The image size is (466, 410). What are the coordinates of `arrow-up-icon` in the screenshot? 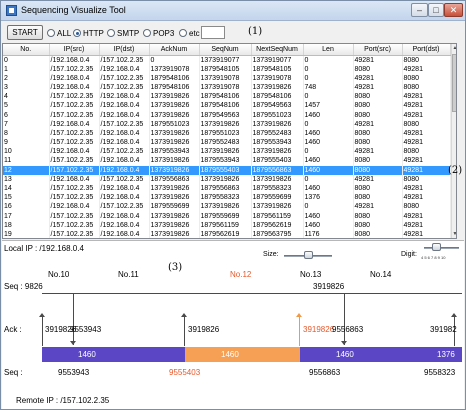 It's located at (184, 315).